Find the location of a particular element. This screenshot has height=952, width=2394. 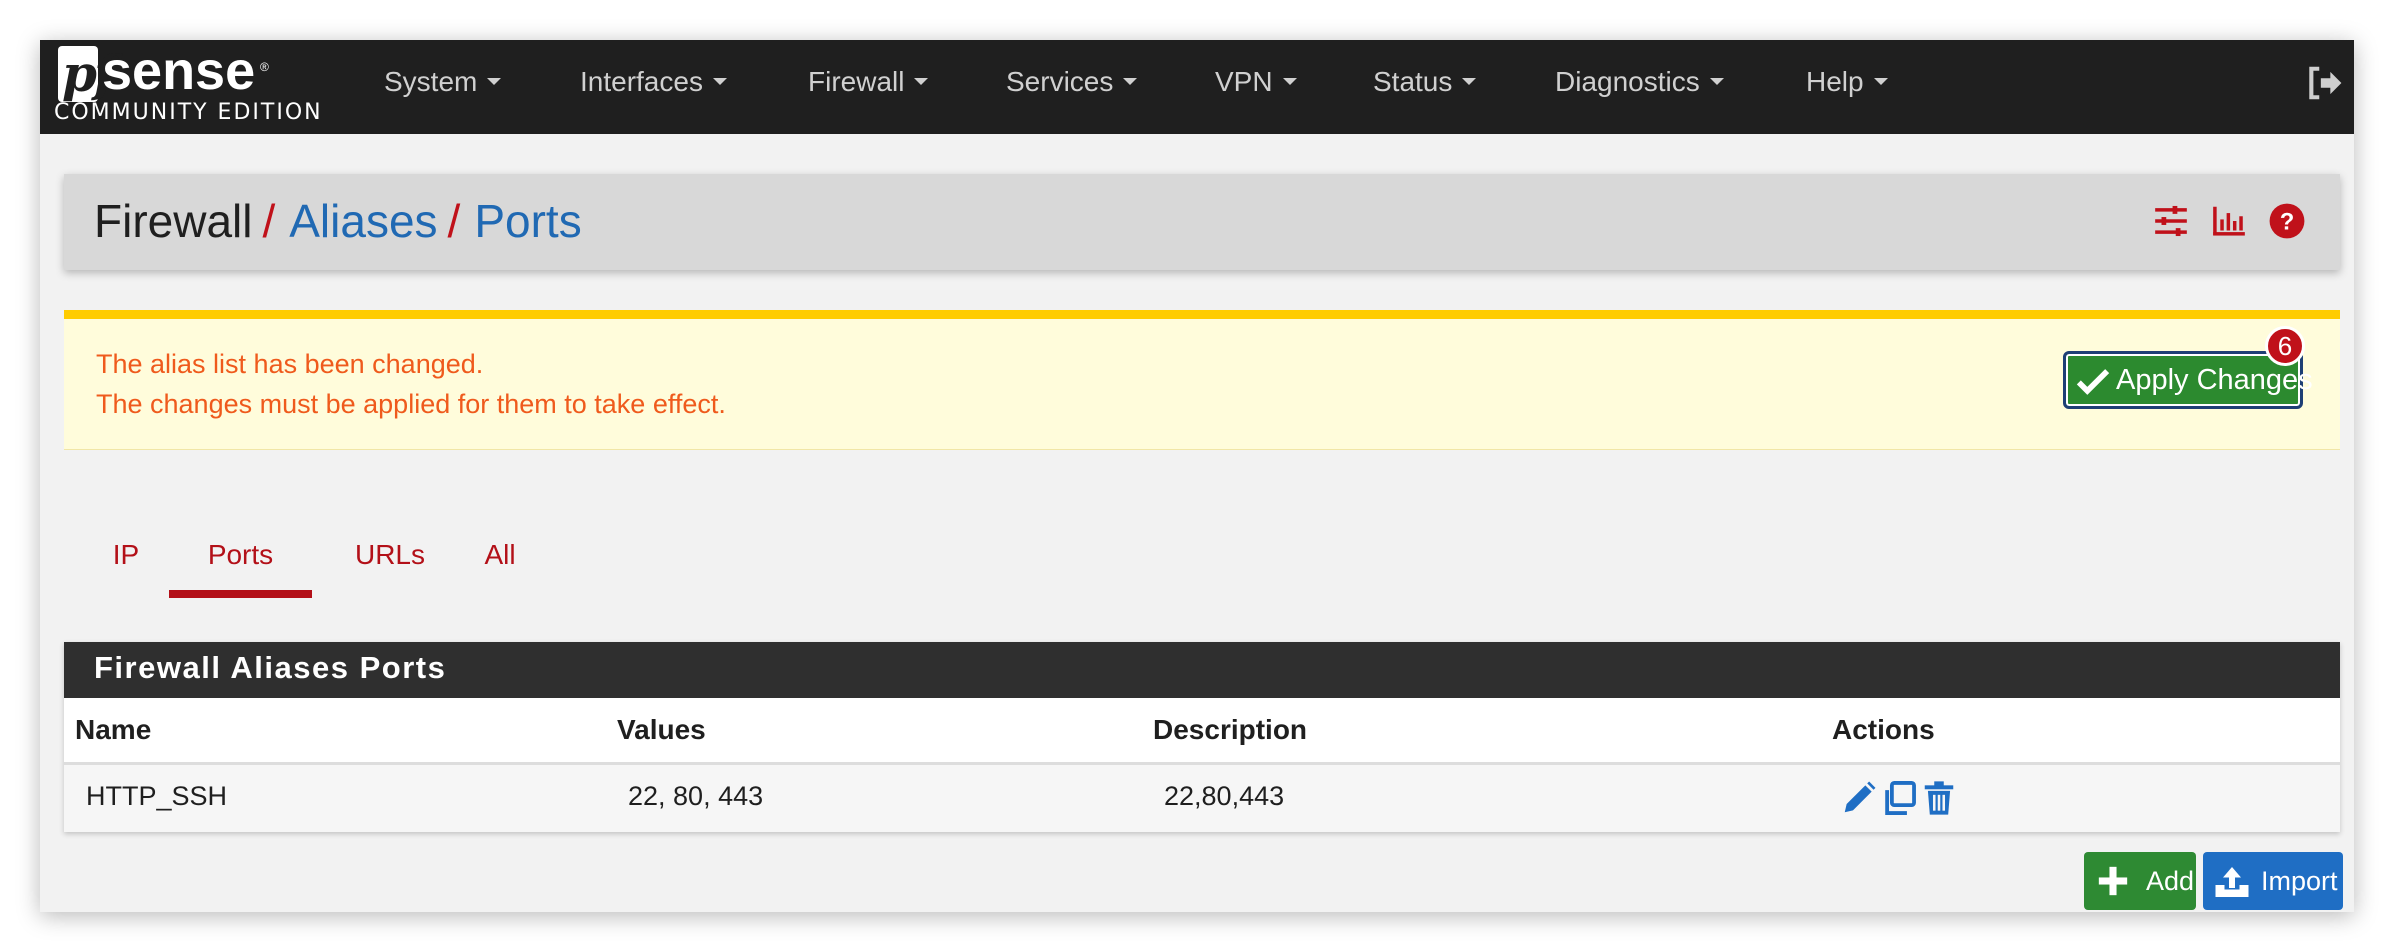

menu-label: Services is located at coordinates (1060, 81).